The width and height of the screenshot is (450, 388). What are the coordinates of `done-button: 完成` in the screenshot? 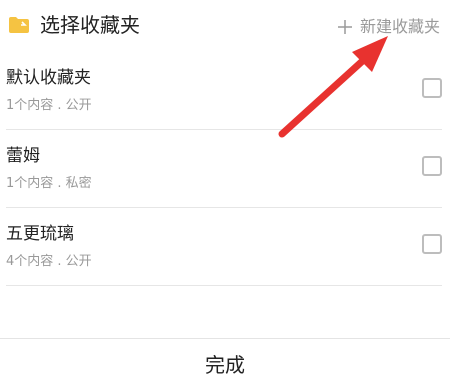 It's located at (225, 363).